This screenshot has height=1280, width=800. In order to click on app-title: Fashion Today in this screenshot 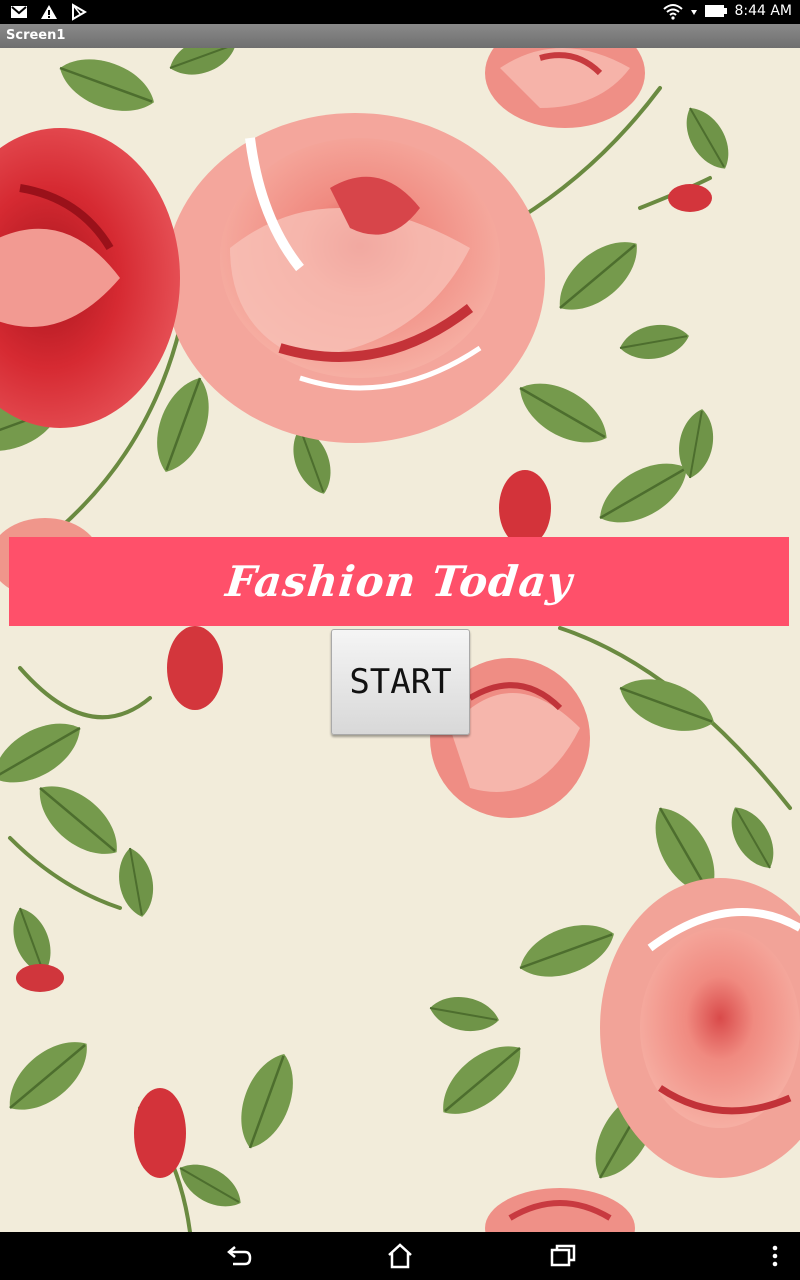, I will do `click(399, 581)`.